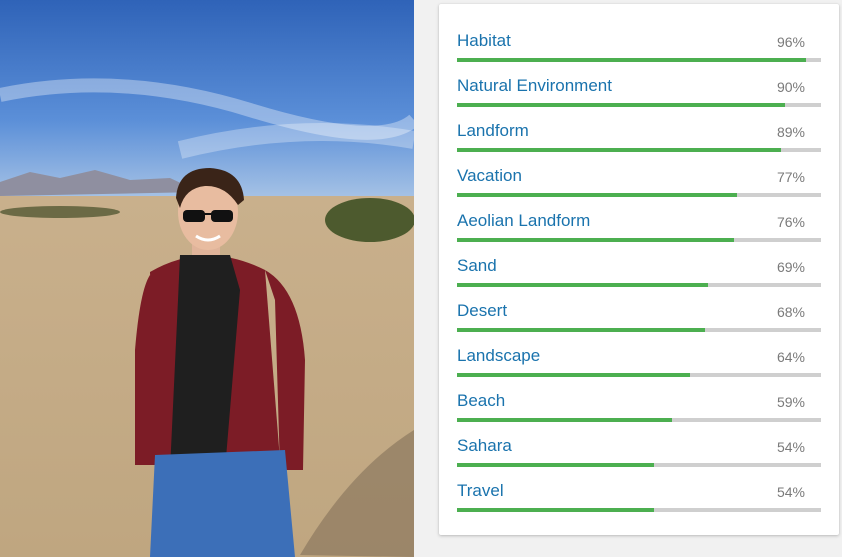 The image size is (842, 557). What do you see at coordinates (639, 503) in the screenshot?
I see `label-row: Travel 54%` at bounding box center [639, 503].